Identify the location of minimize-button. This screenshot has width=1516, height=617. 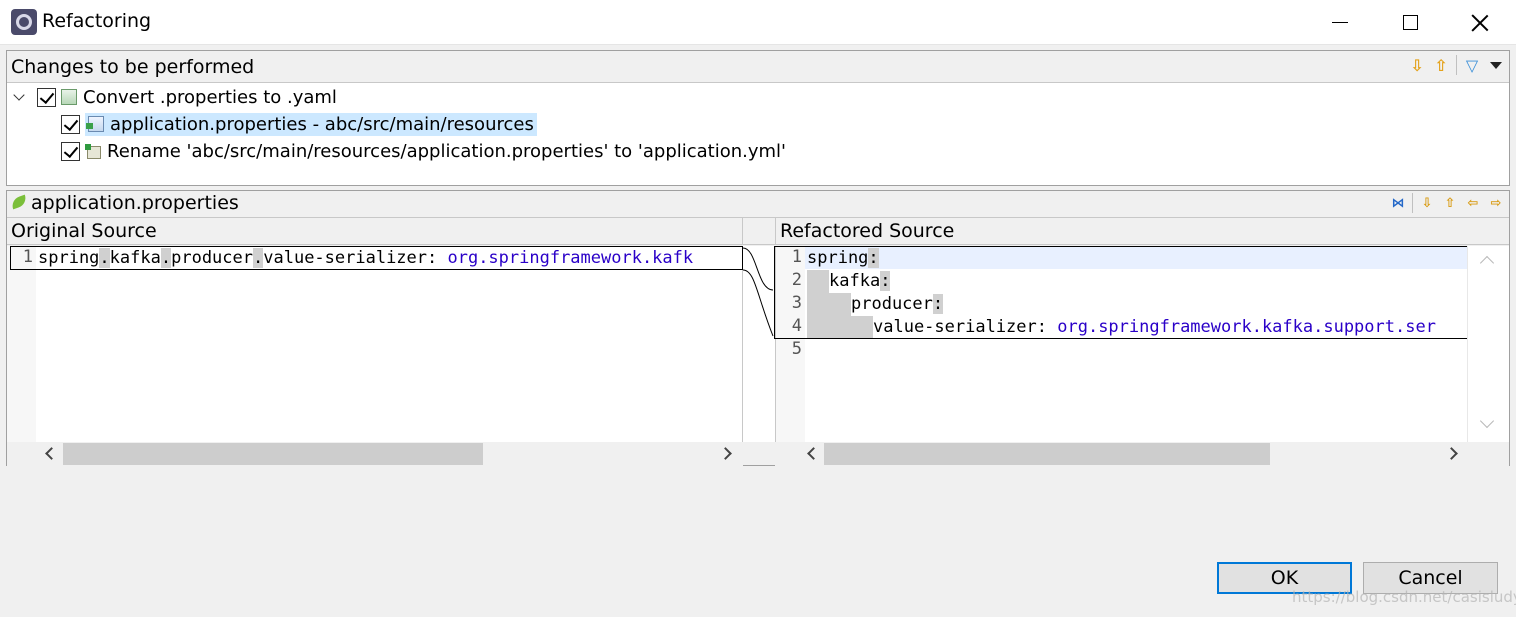
(1340, 22).